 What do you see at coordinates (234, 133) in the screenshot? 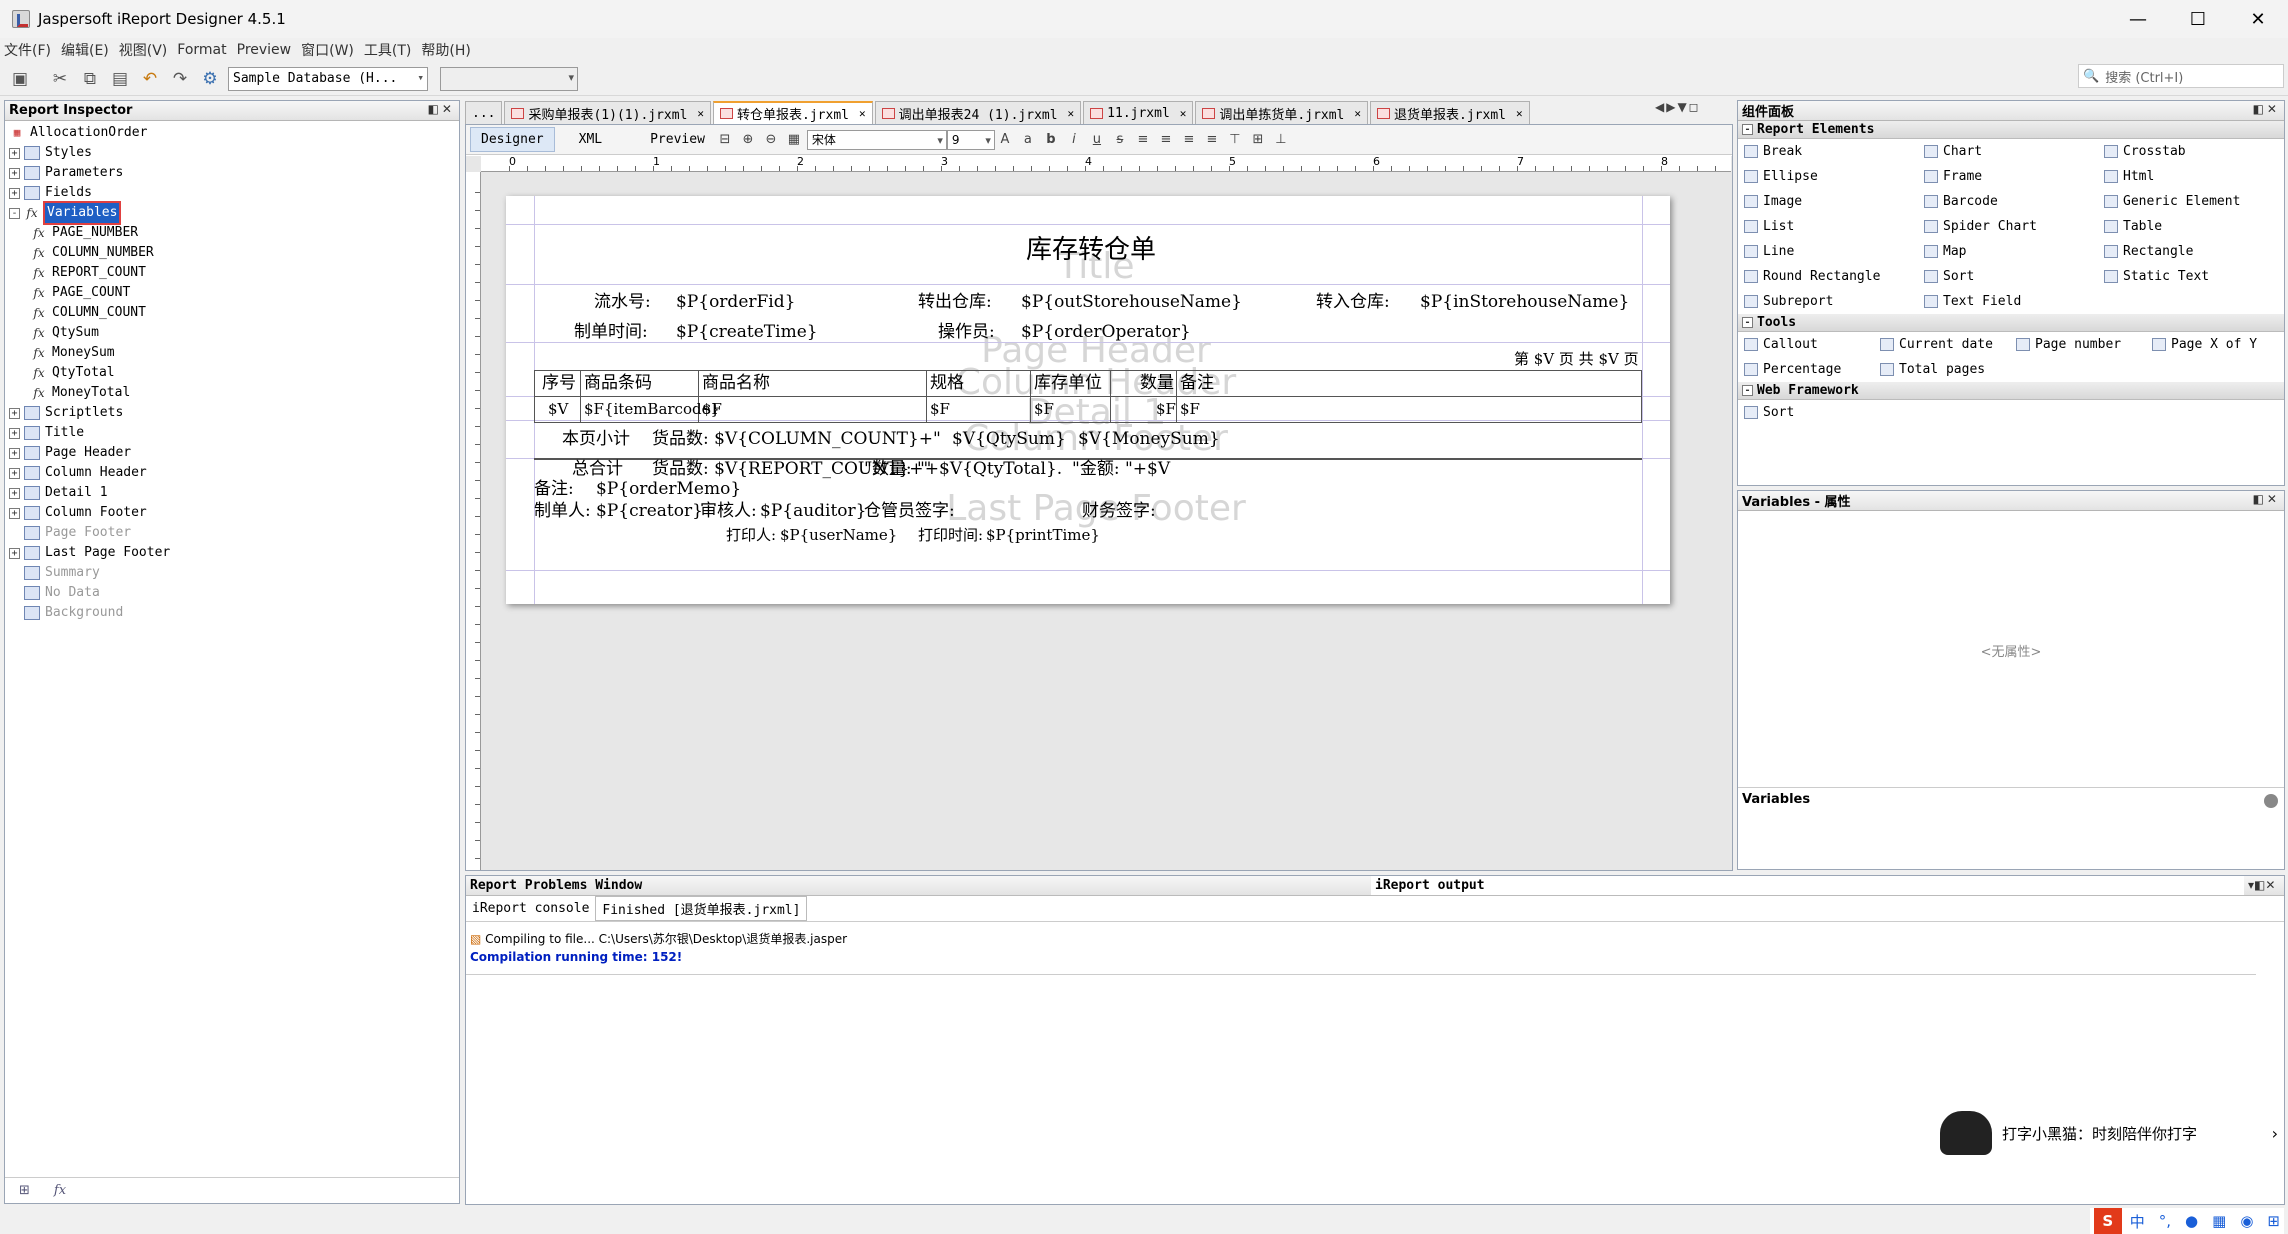
I see `tree-root: ▦ AllocationOrder` at bounding box center [234, 133].